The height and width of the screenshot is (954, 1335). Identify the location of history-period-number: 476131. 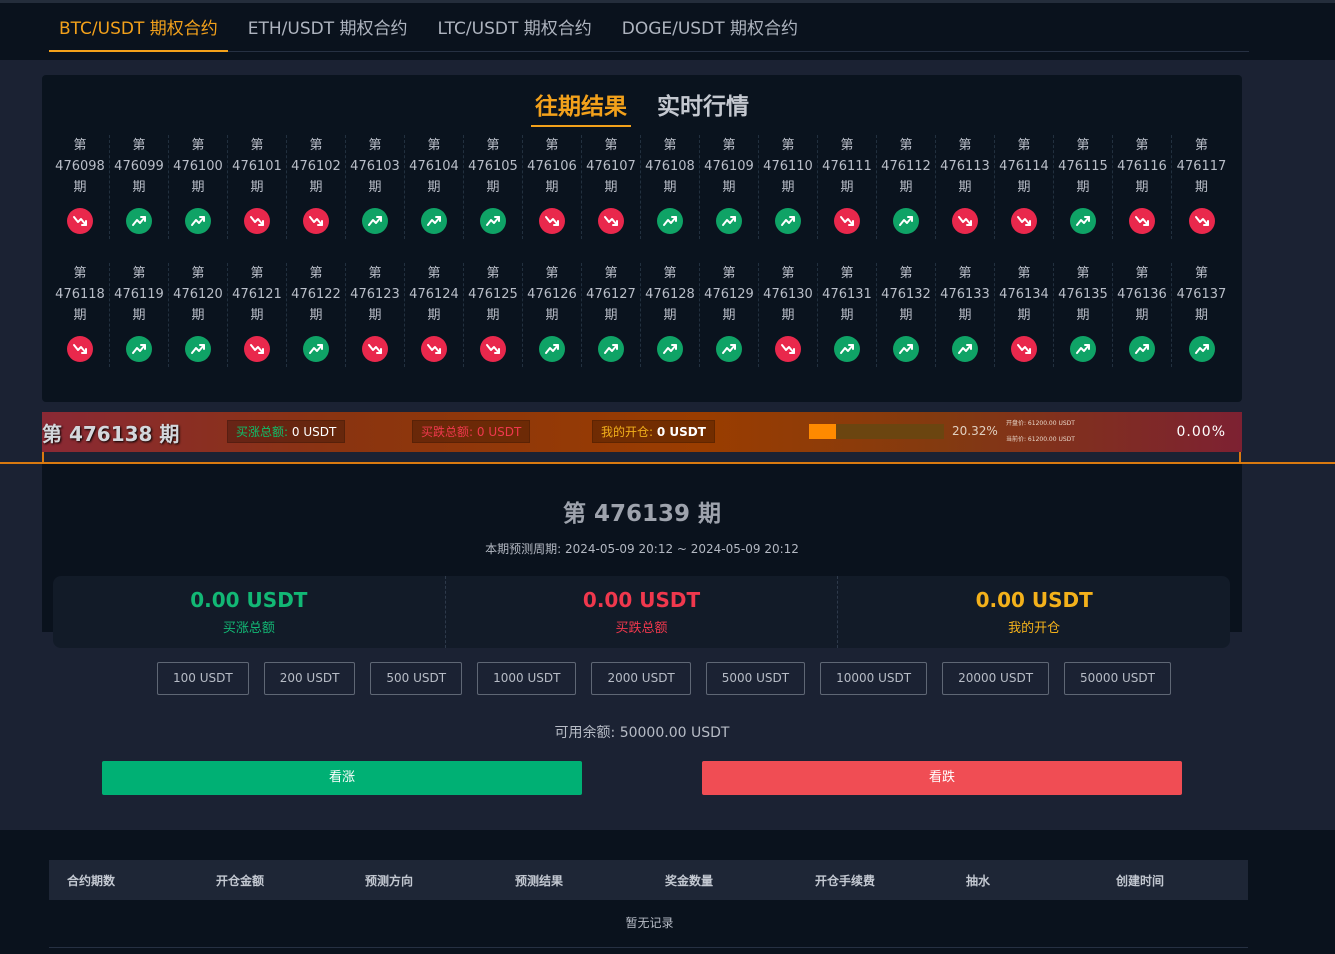
(847, 294).